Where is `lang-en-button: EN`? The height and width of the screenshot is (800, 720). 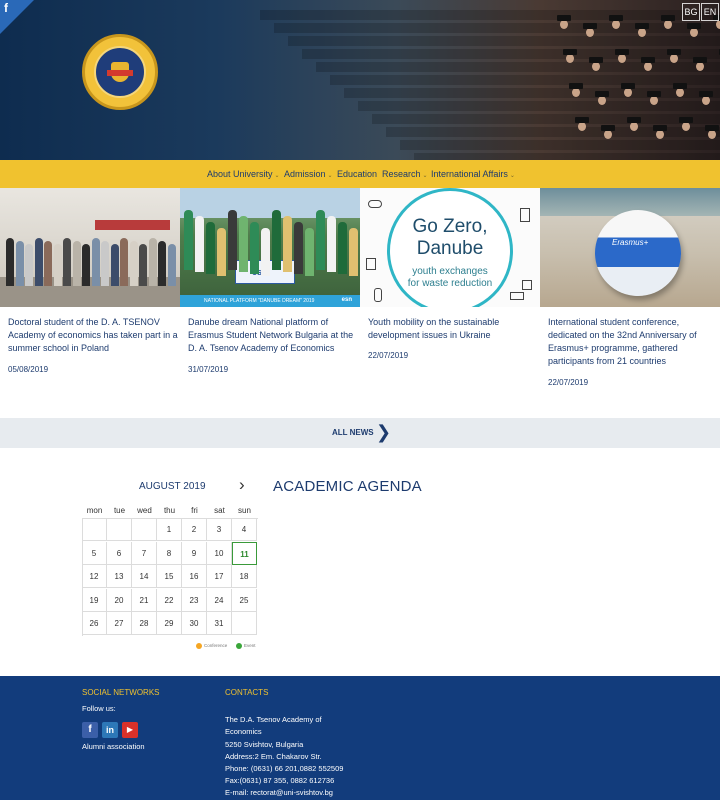 lang-en-button: EN is located at coordinates (710, 12).